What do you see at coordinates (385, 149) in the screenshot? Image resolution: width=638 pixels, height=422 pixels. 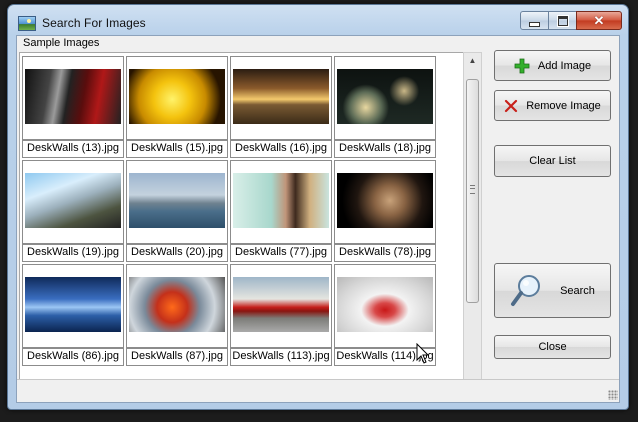 I see `thumbnail-label: DeskWalls (18).jpg` at bounding box center [385, 149].